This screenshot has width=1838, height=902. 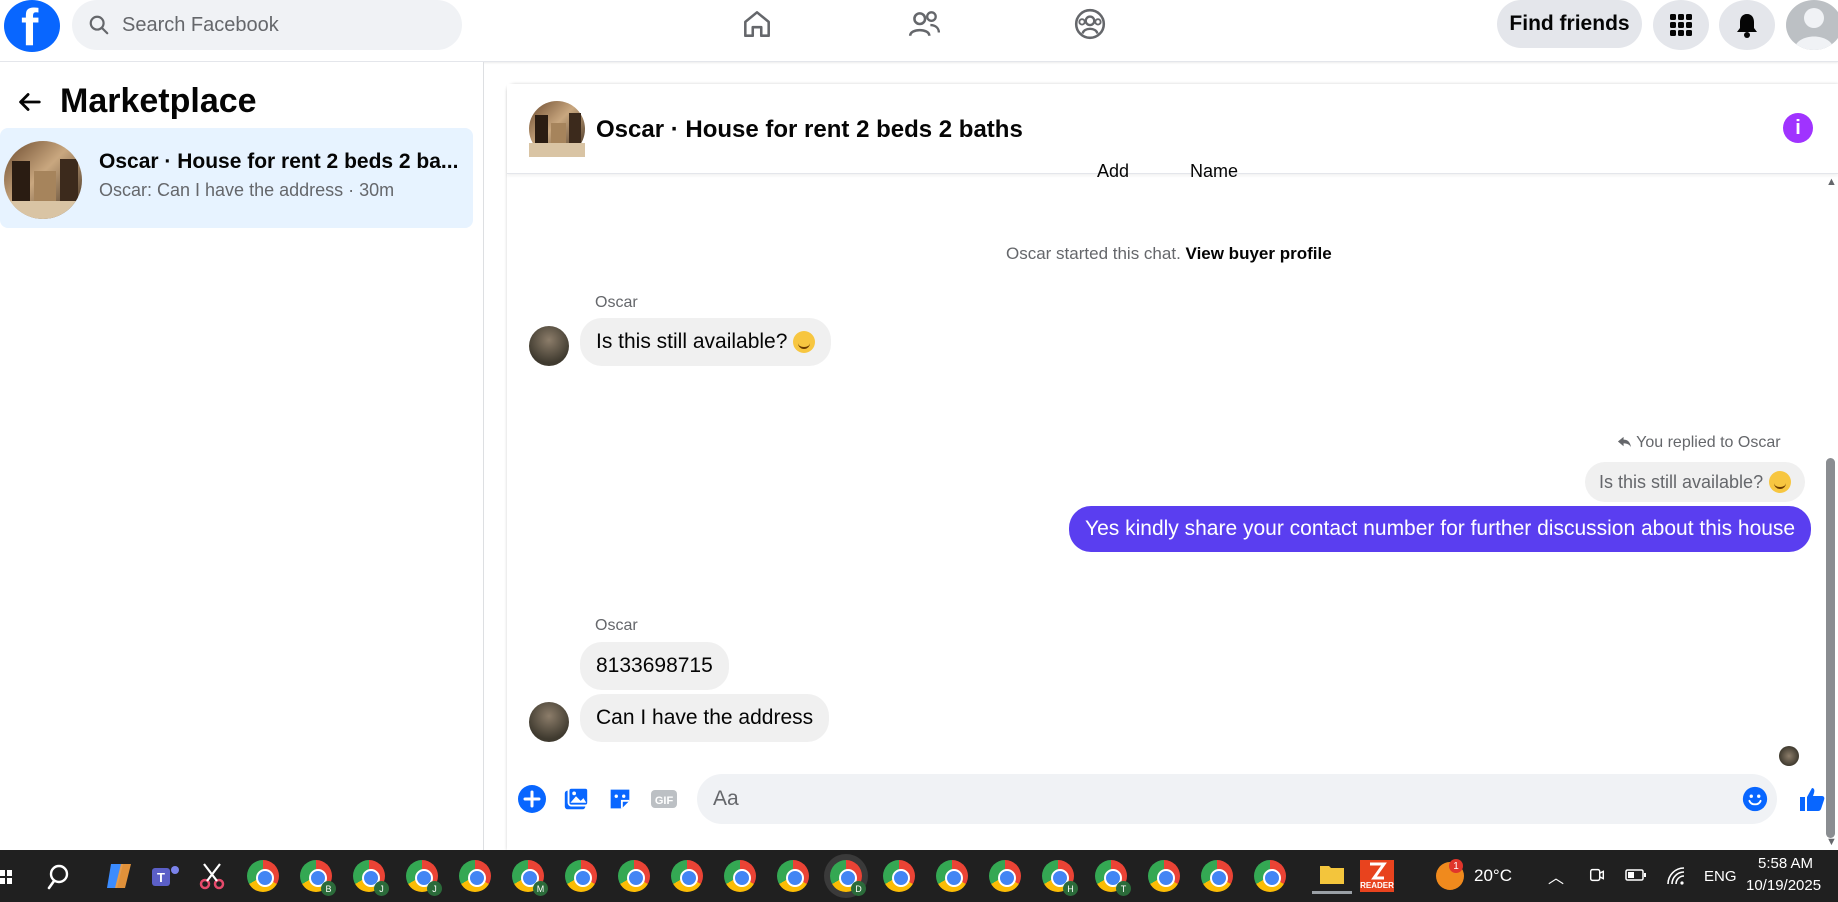 I want to click on facebook-logo: f, so click(x=32, y=26).